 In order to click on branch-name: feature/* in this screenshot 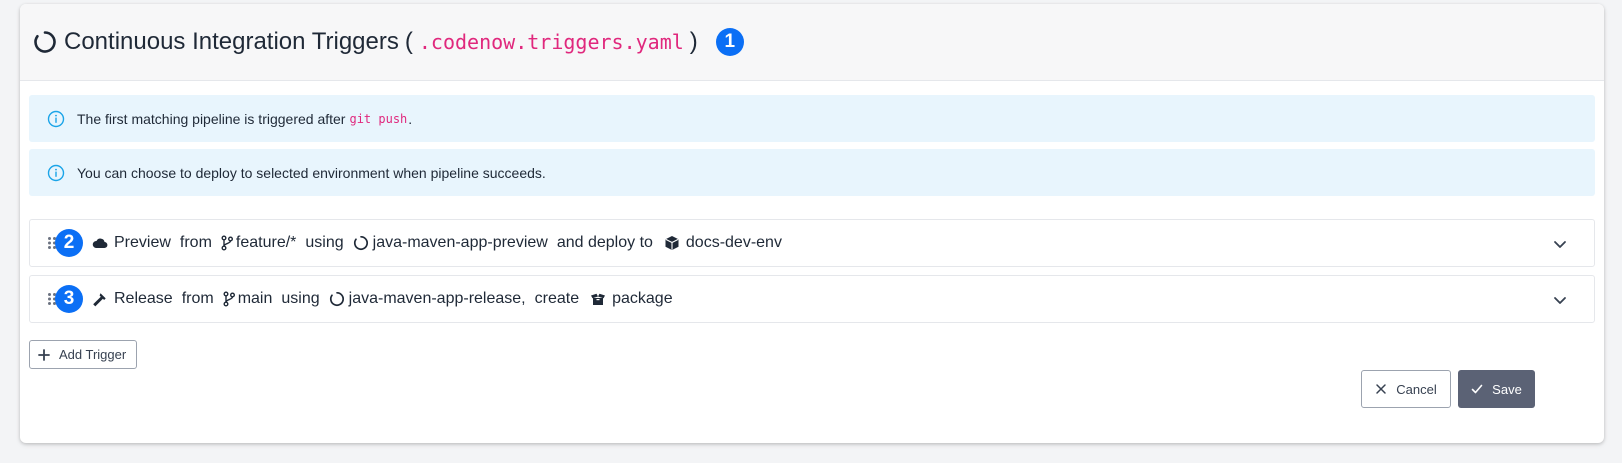, I will do `click(266, 242)`.